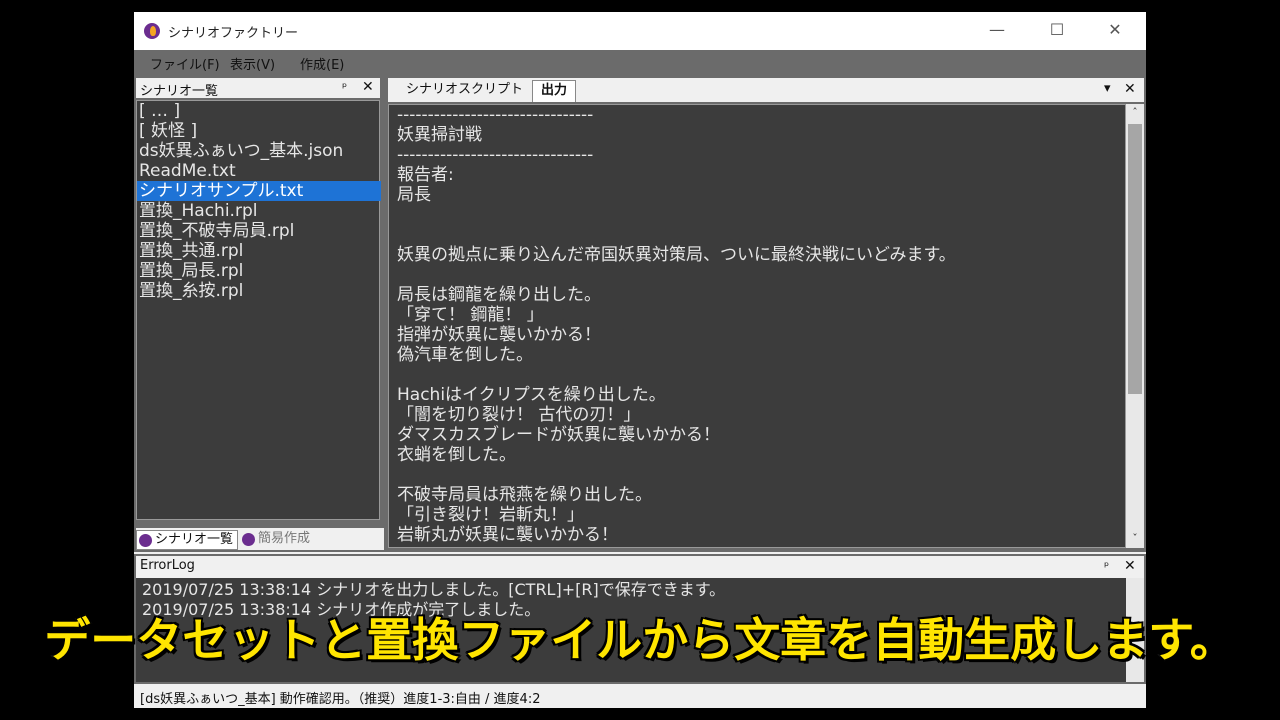 The height and width of the screenshot is (720, 1280). Describe the element at coordinates (252, 63) in the screenshot. I see `menu-view: 表示(V)` at that location.